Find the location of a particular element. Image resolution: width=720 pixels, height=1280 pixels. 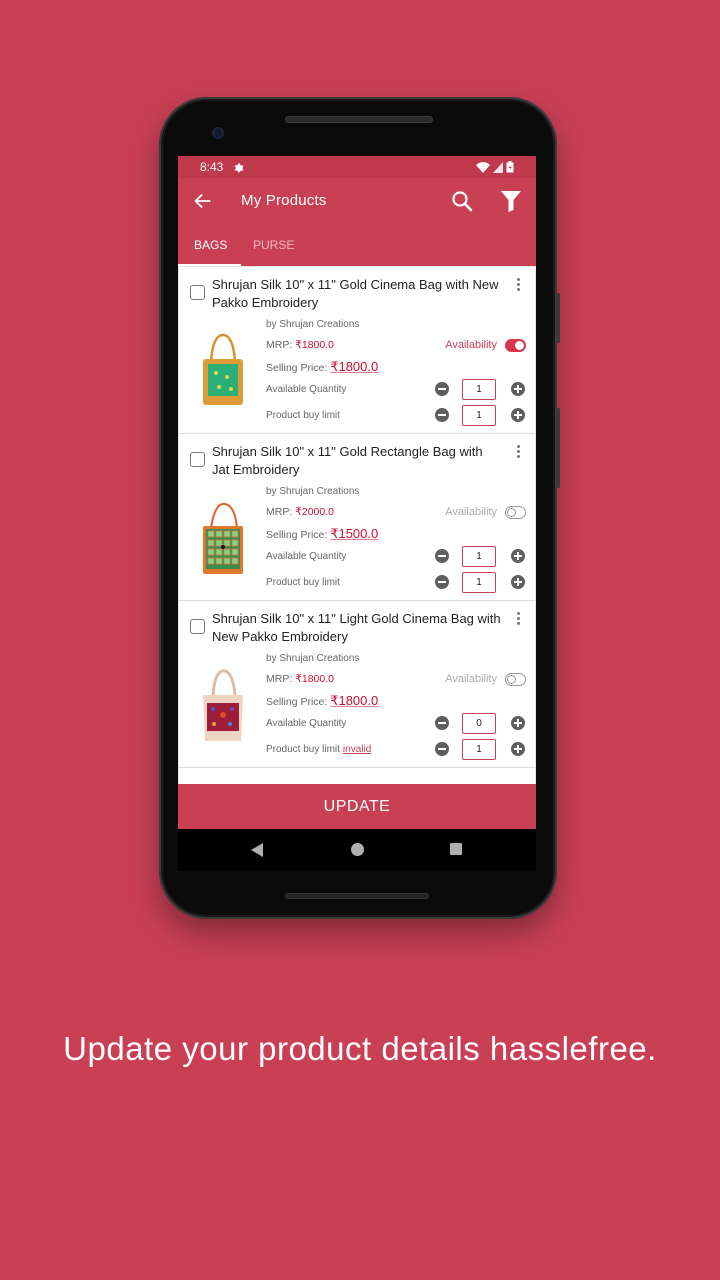

promo-tagline: Update your product details hasslefree. is located at coordinates (360, 1048).